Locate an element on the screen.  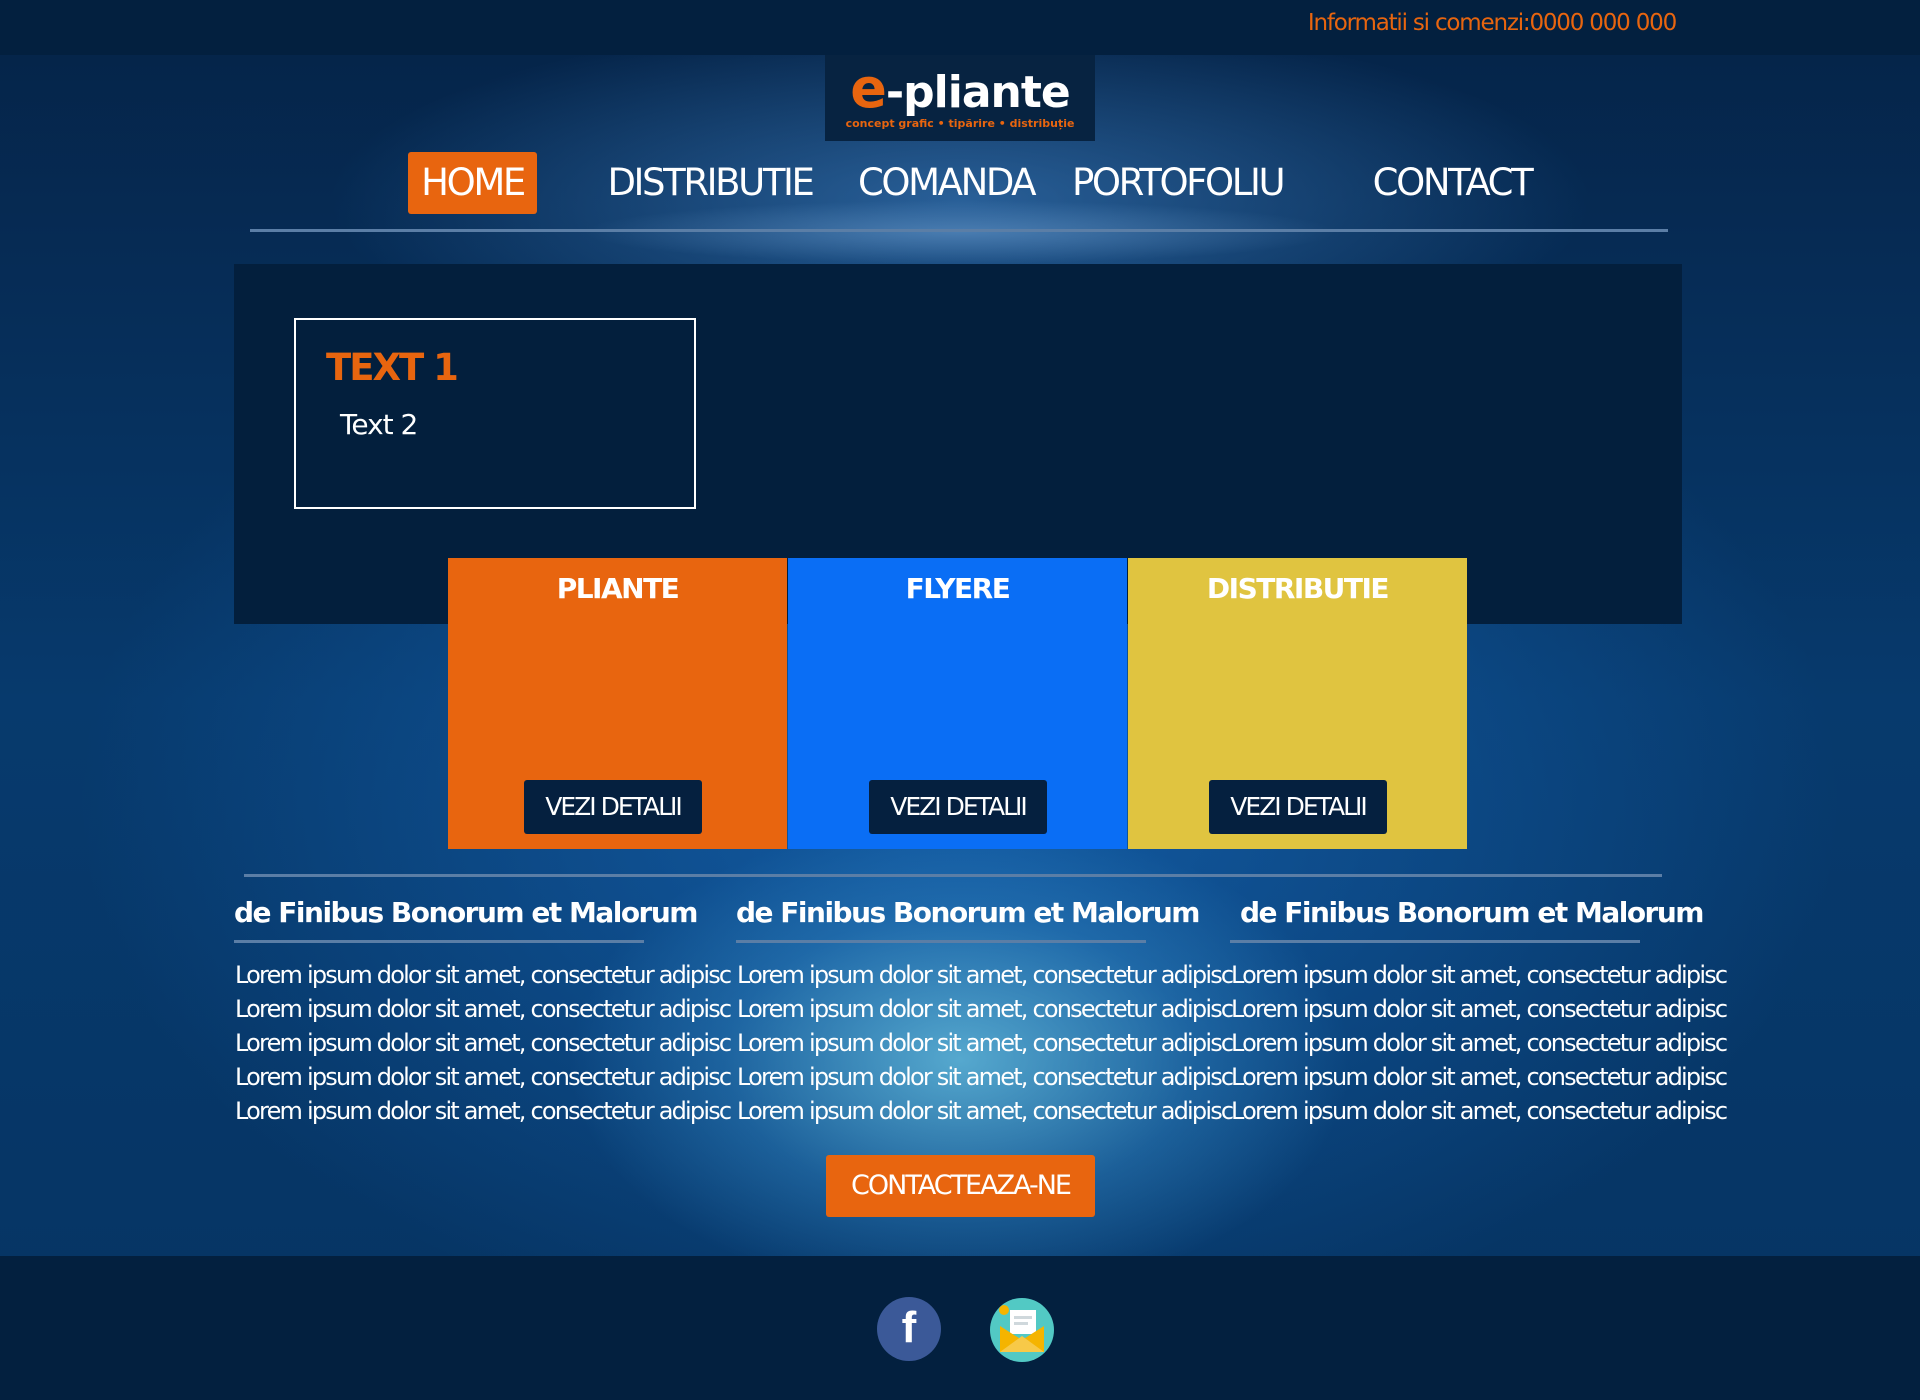
logo-wordmark: e-pliante is located at coordinates (960, 91).